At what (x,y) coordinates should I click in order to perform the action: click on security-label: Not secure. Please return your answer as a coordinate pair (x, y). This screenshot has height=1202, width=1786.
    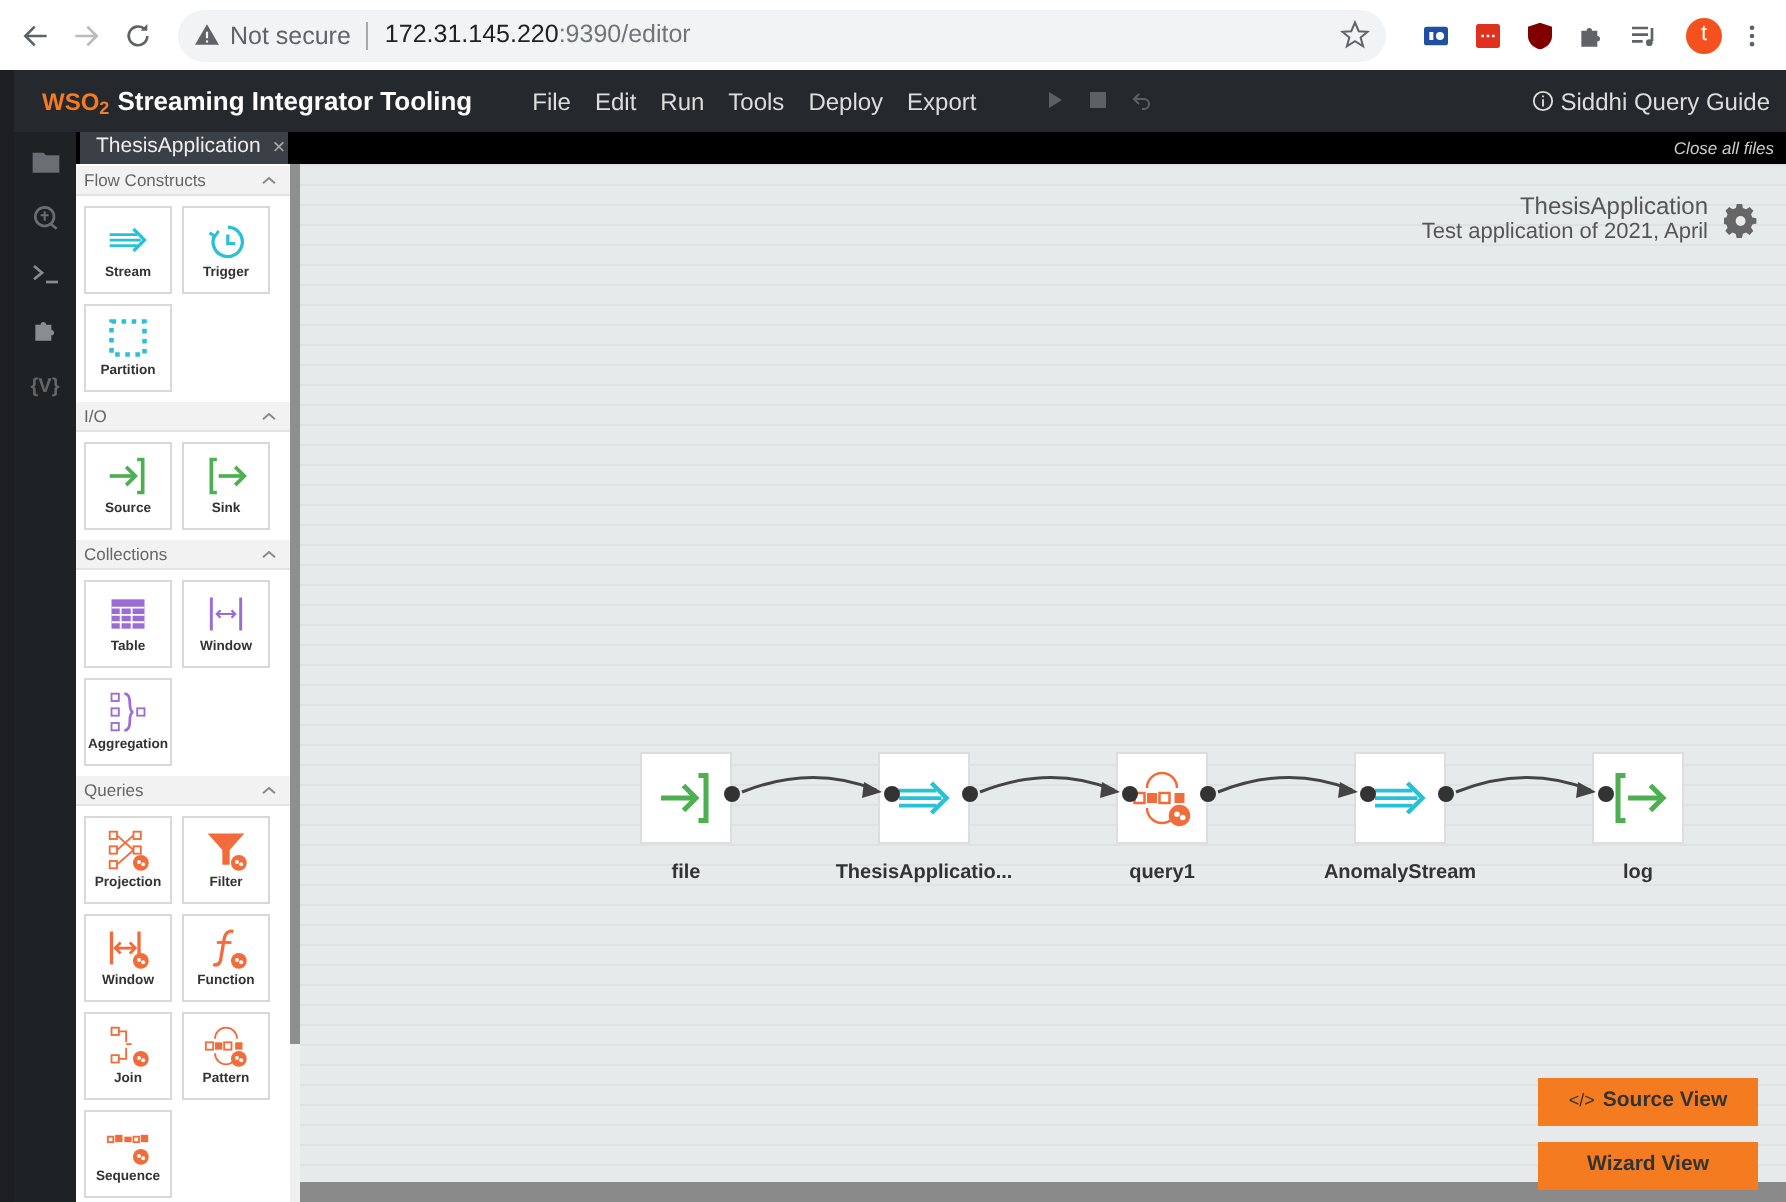
    Looking at the image, I should click on (294, 35).